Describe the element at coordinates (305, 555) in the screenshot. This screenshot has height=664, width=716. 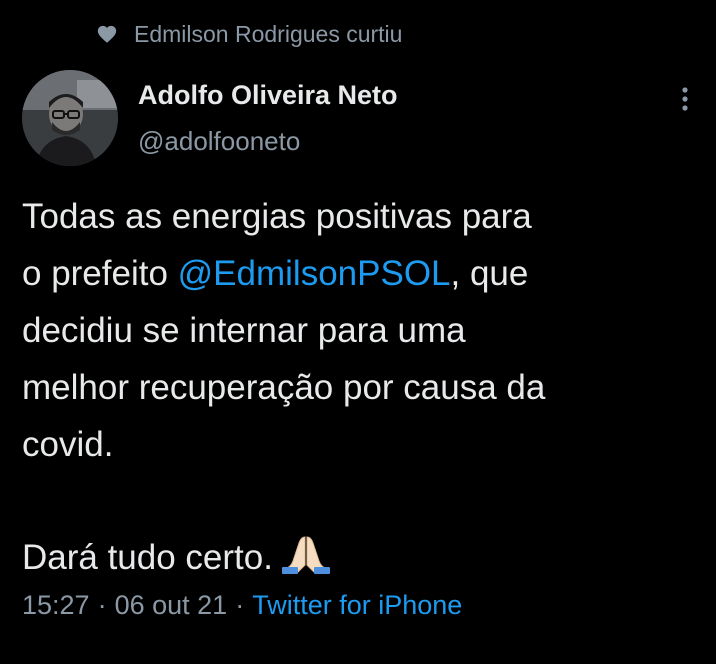
I see `praying-hands-icon` at that location.